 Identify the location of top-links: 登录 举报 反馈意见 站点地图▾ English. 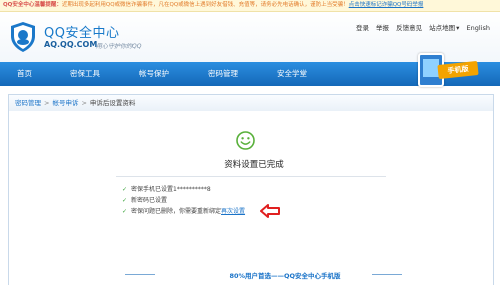
(420, 27).